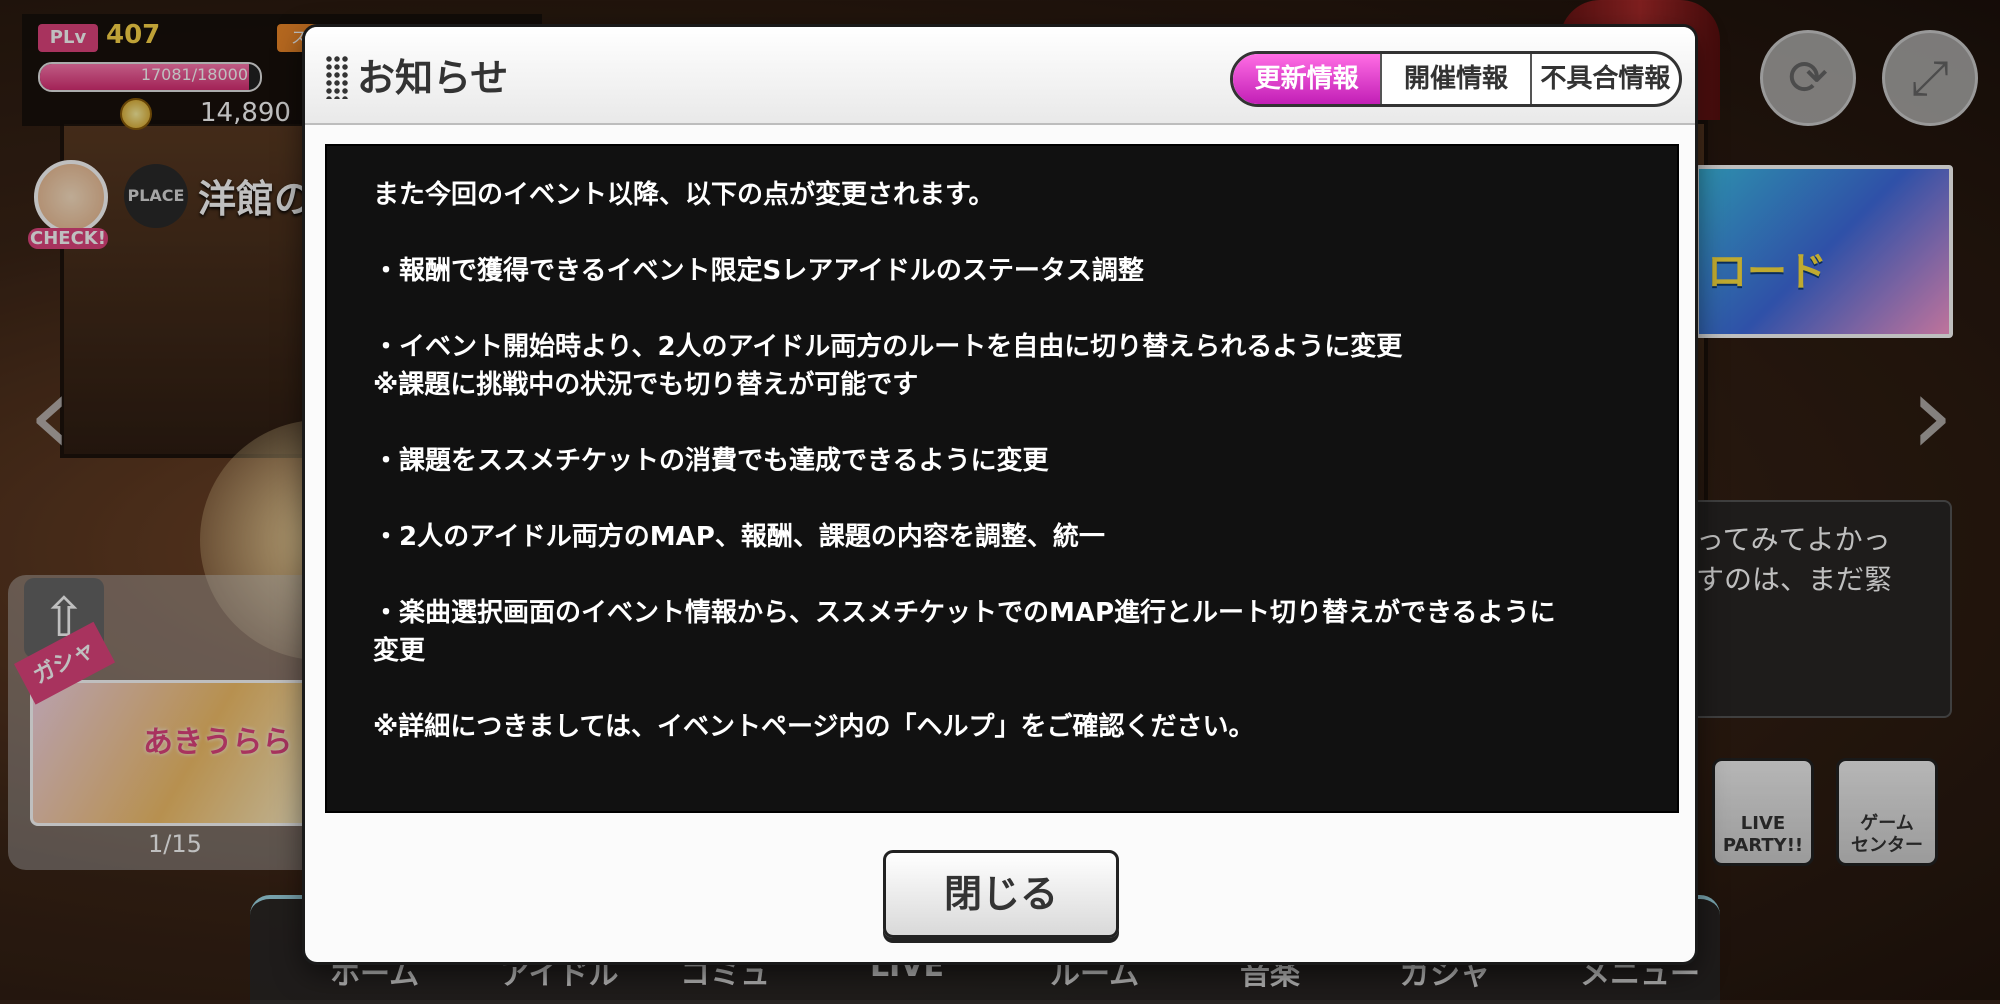  What do you see at coordinates (433, 78) in the screenshot?
I see `modal-title: お知らせ` at bounding box center [433, 78].